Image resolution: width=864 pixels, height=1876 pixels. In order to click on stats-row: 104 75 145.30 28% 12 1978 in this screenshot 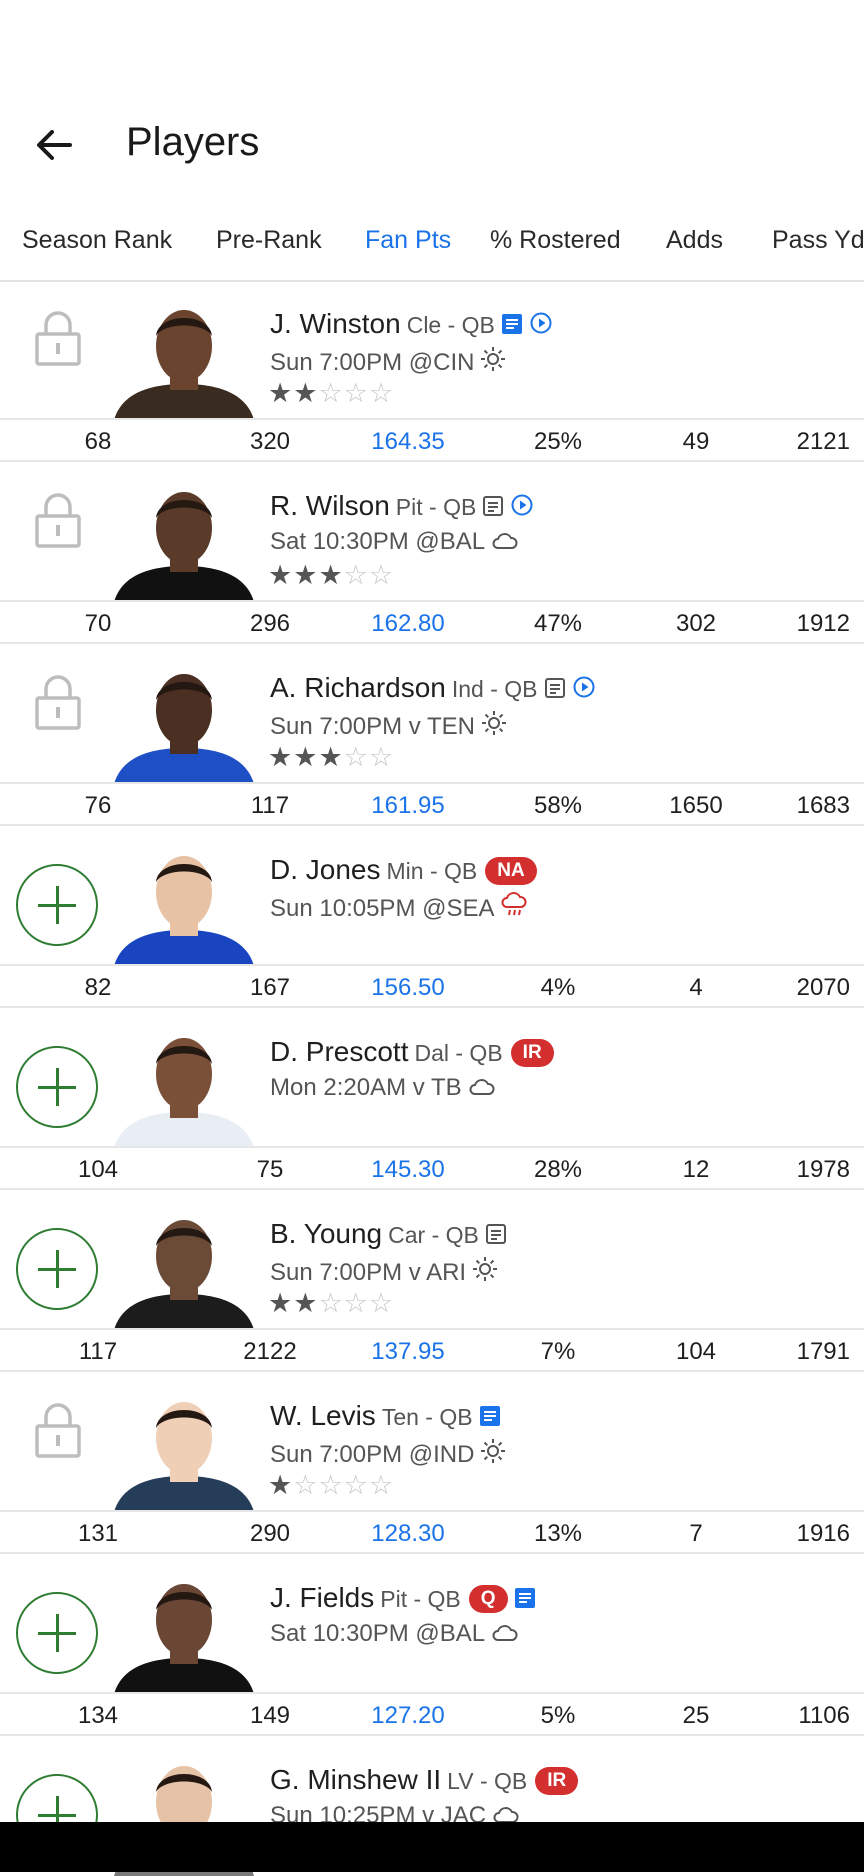, I will do `click(432, 1168)`.